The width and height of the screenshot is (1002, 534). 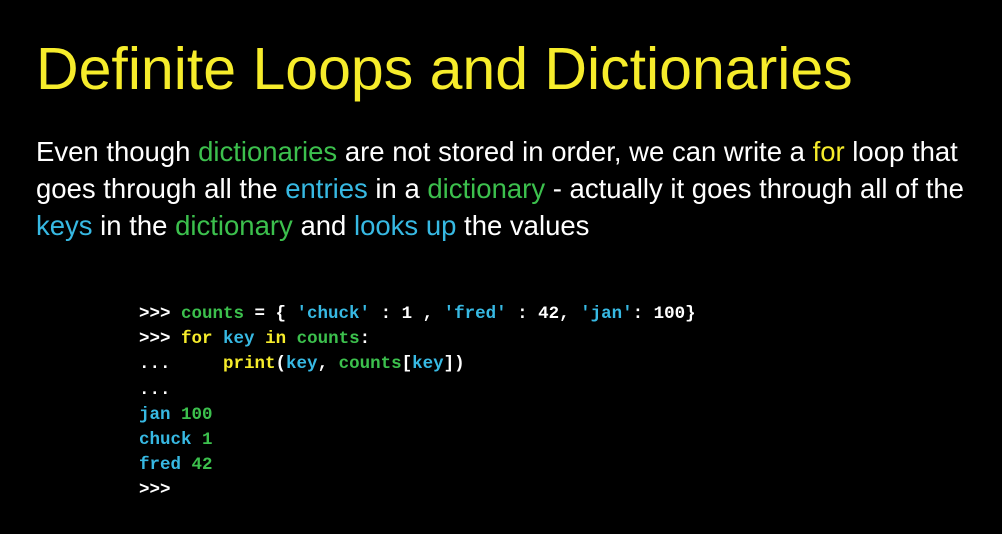 What do you see at coordinates (444, 69) in the screenshot?
I see `slide-title: Definite Loops and Dictionaries` at bounding box center [444, 69].